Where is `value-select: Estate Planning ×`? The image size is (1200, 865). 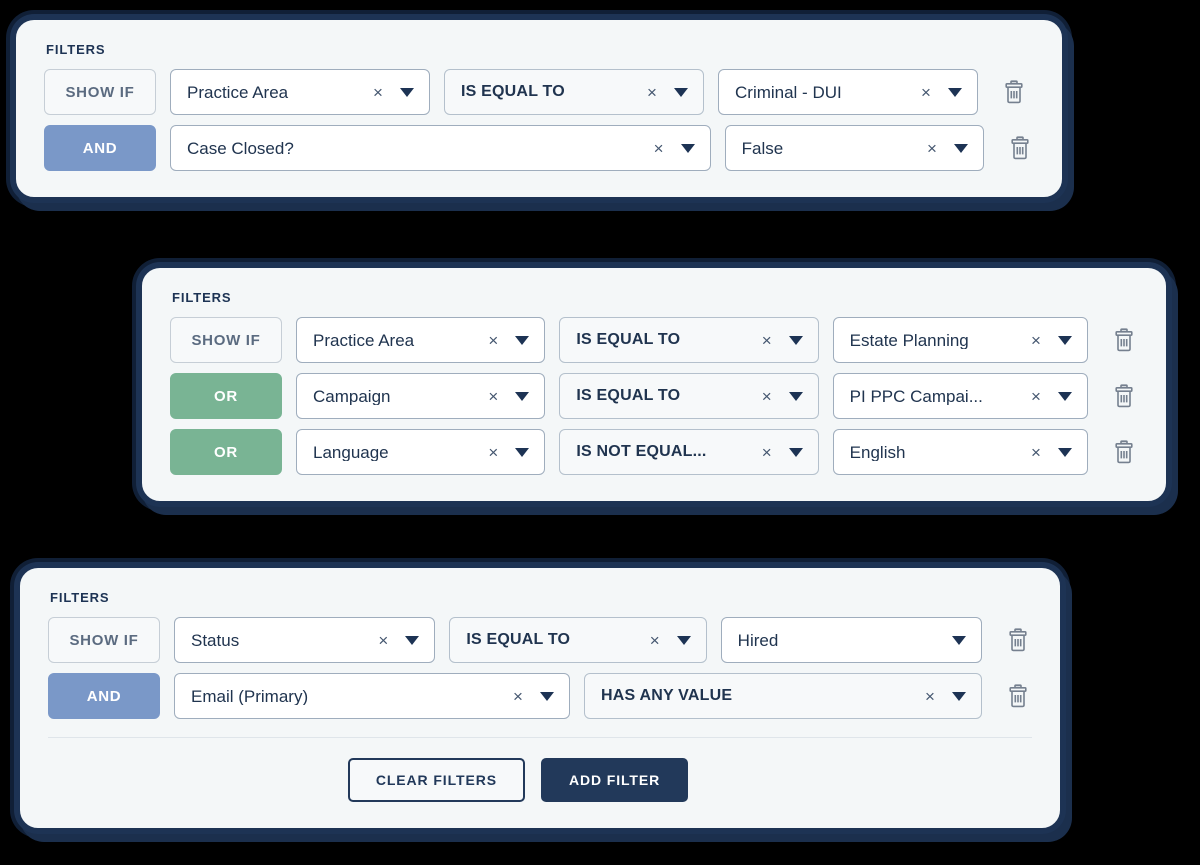
value-select: Estate Planning × is located at coordinates (960, 340).